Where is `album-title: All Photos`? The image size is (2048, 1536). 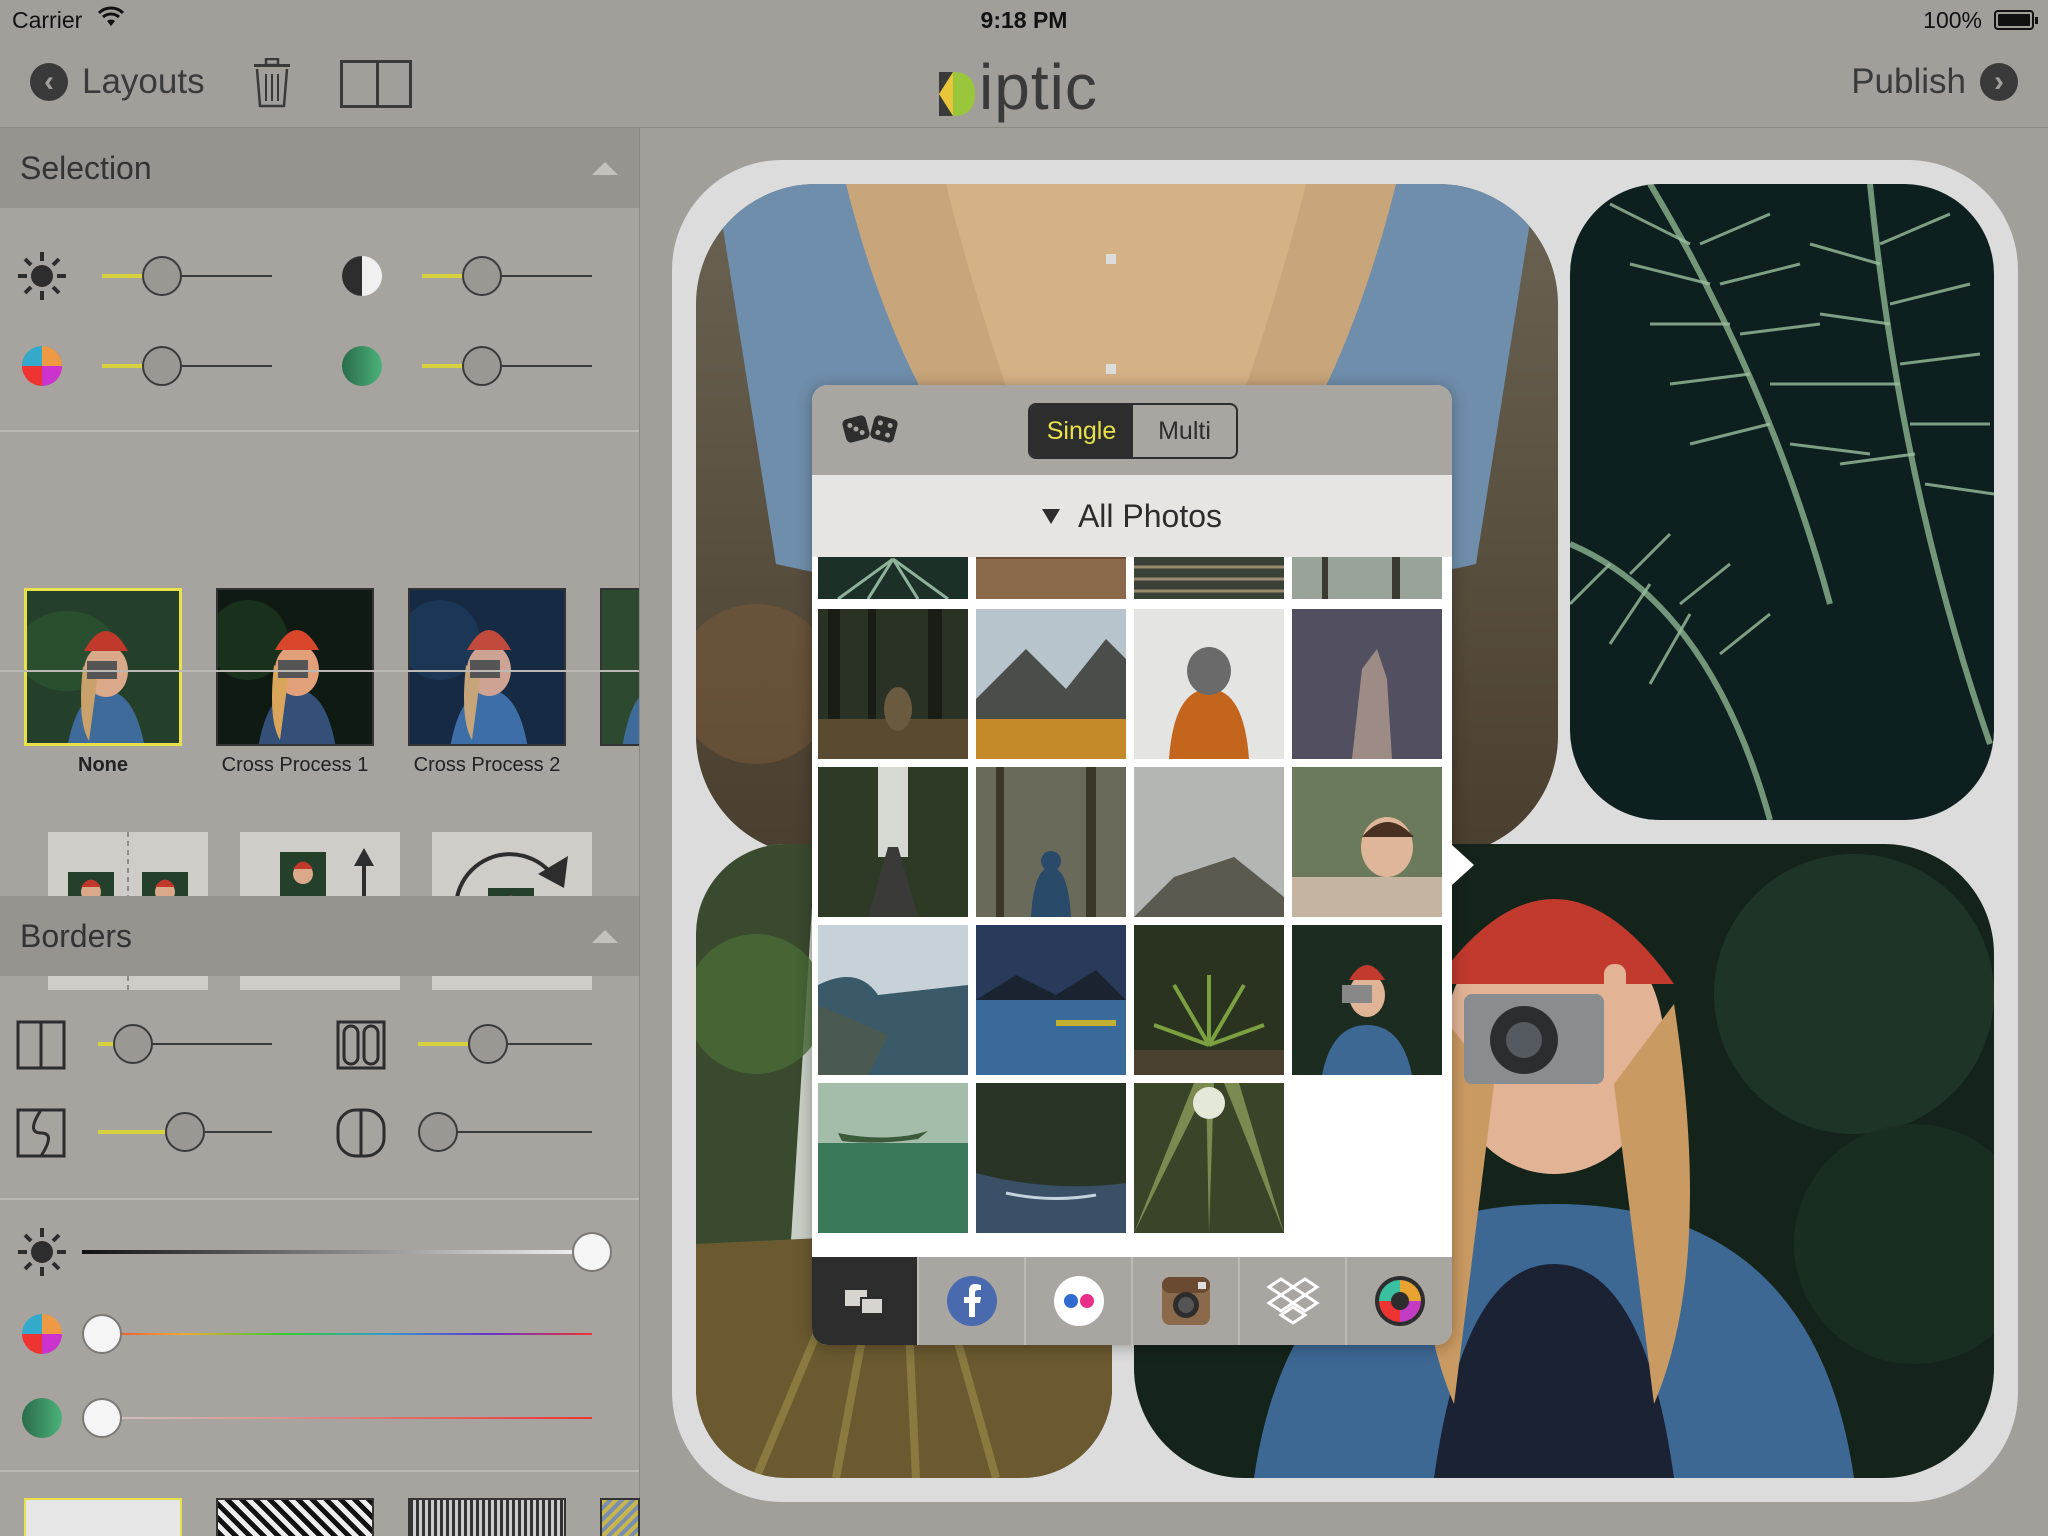
album-title: All Photos is located at coordinates (1150, 515).